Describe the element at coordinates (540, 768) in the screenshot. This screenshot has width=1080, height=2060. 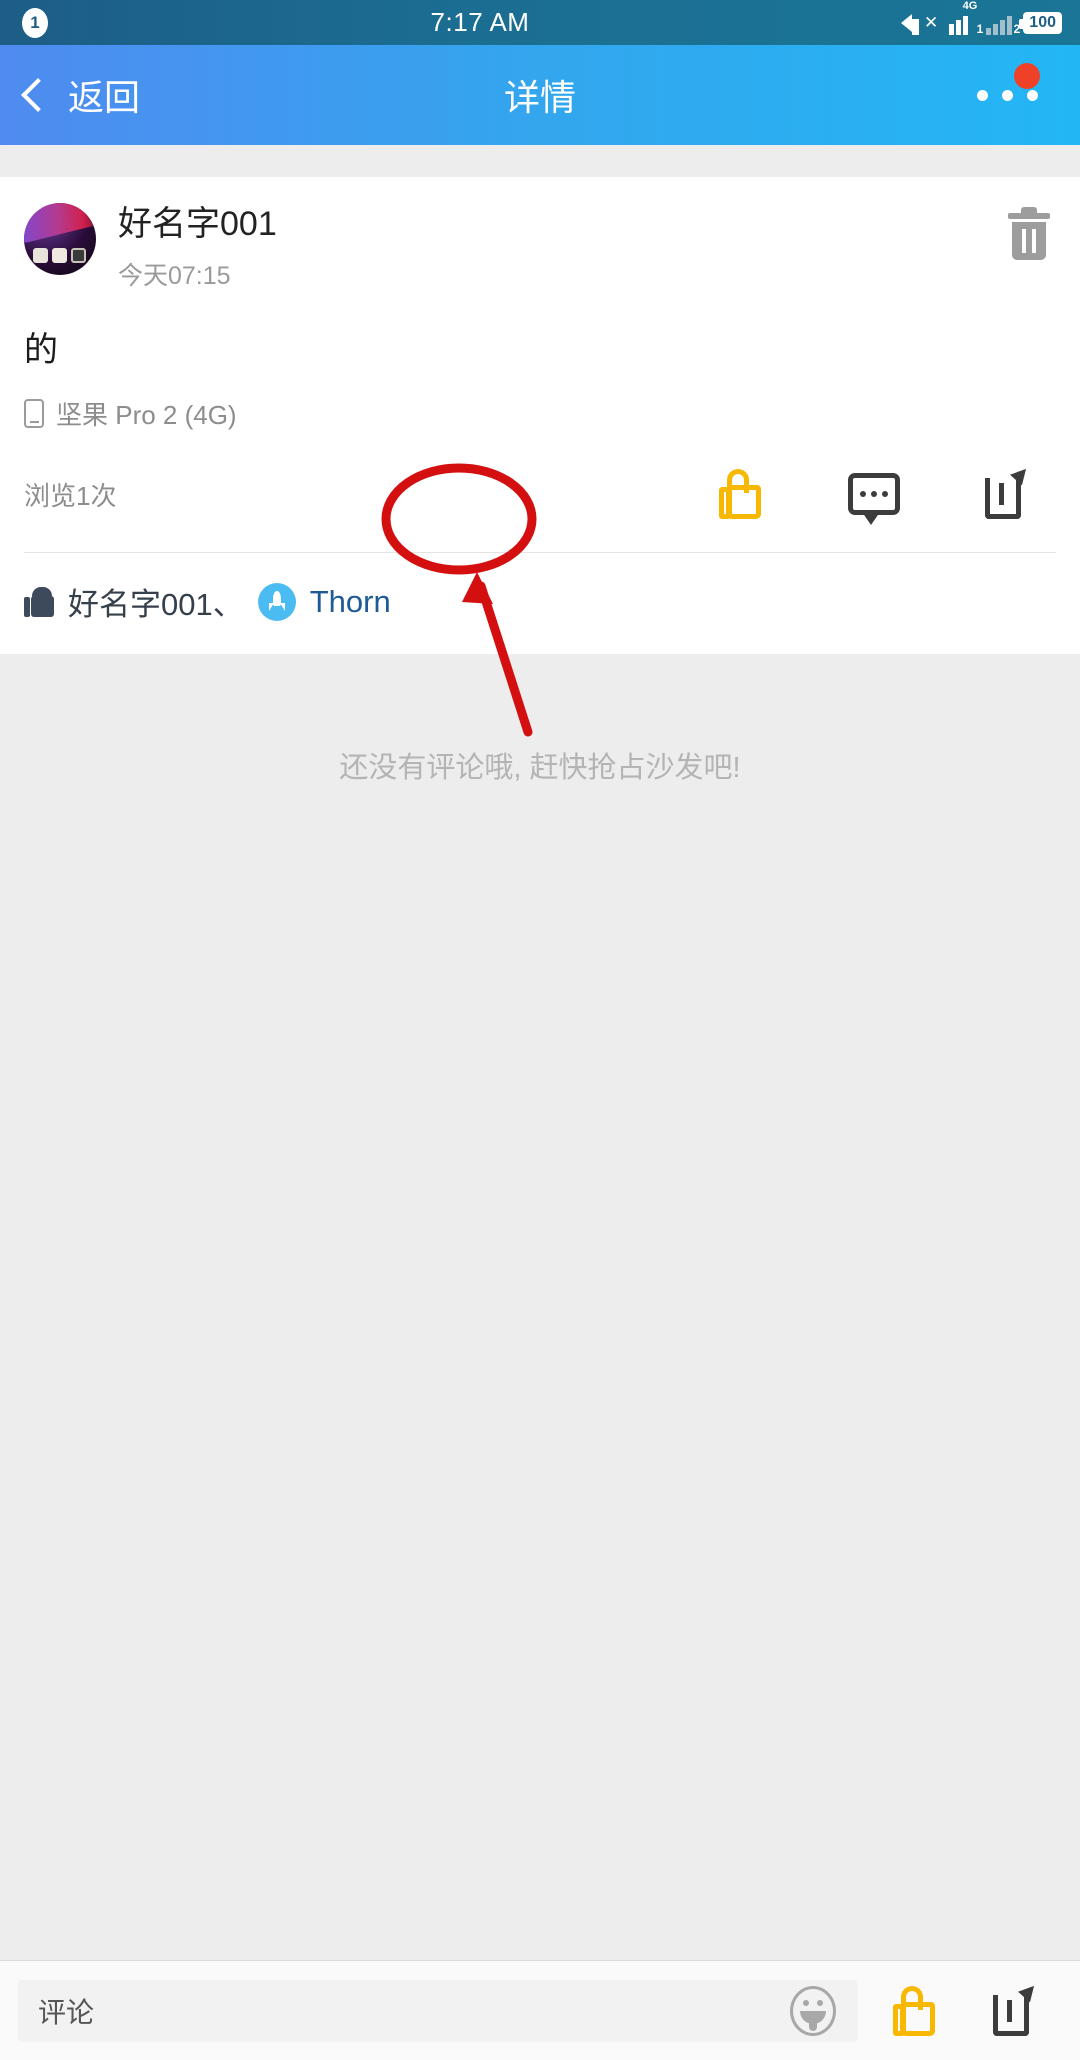
I see `comments-empty-message: 还没有评论哦, 赶快抢占沙发吧!` at that location.